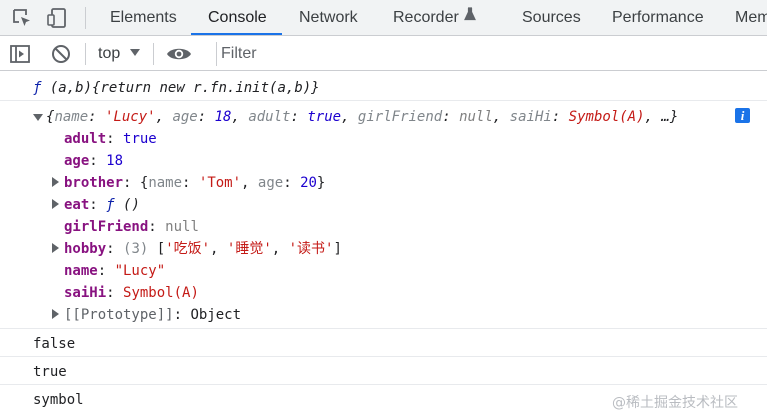 This screenshot has width=767, height=420. What do you see at coordinates (236, 34) in the screenshot?
I see `active-tab-indicator` at bounding box center [236, 34].